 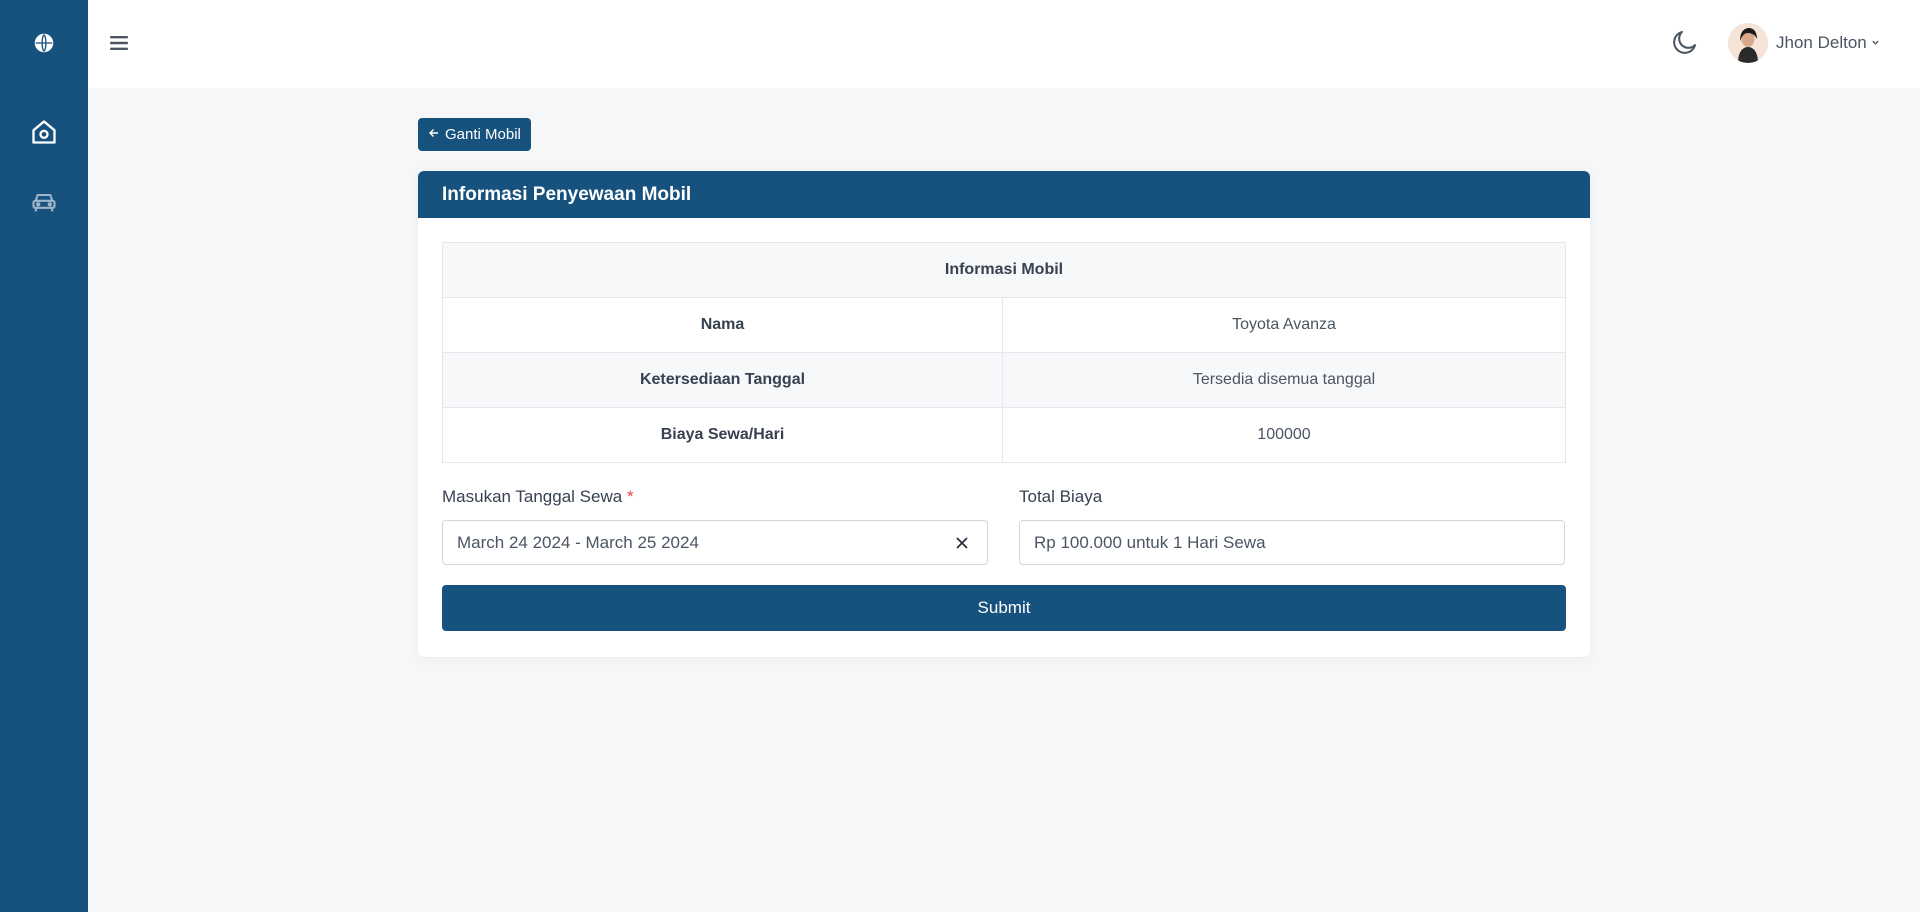 I want to click on car-icon, so click(x=44, y=202).